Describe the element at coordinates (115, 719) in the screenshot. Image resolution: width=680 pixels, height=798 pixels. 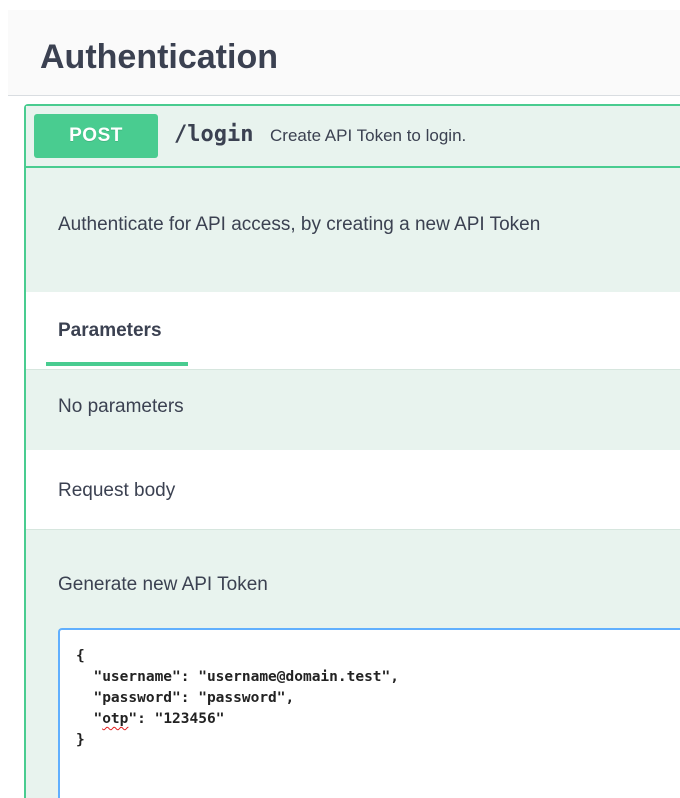
I see `spellcheck-otp-key: otp` at that location.